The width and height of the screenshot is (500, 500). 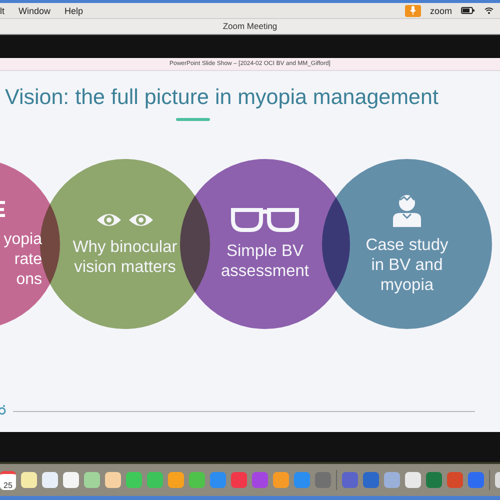 I want to click on microphone-icon, so click(x=413, y=10).